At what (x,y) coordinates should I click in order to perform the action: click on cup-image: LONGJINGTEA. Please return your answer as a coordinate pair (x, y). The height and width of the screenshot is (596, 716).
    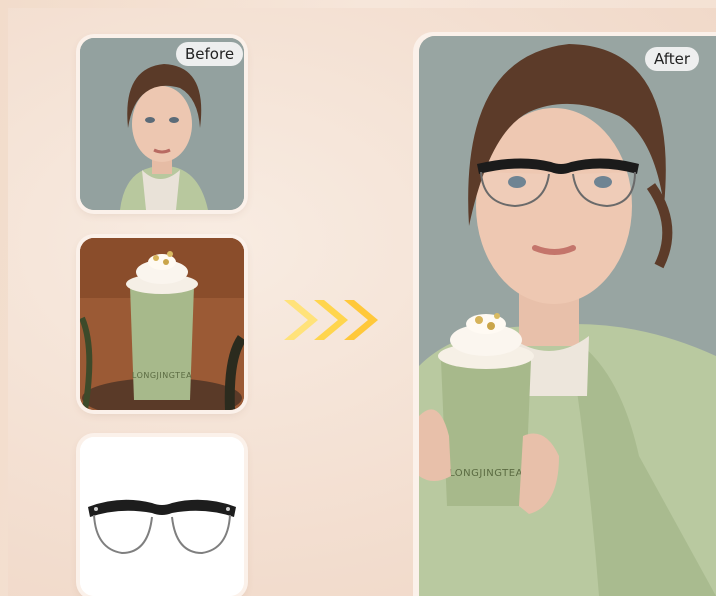
    Looking at the image, I should click on (162, 324).